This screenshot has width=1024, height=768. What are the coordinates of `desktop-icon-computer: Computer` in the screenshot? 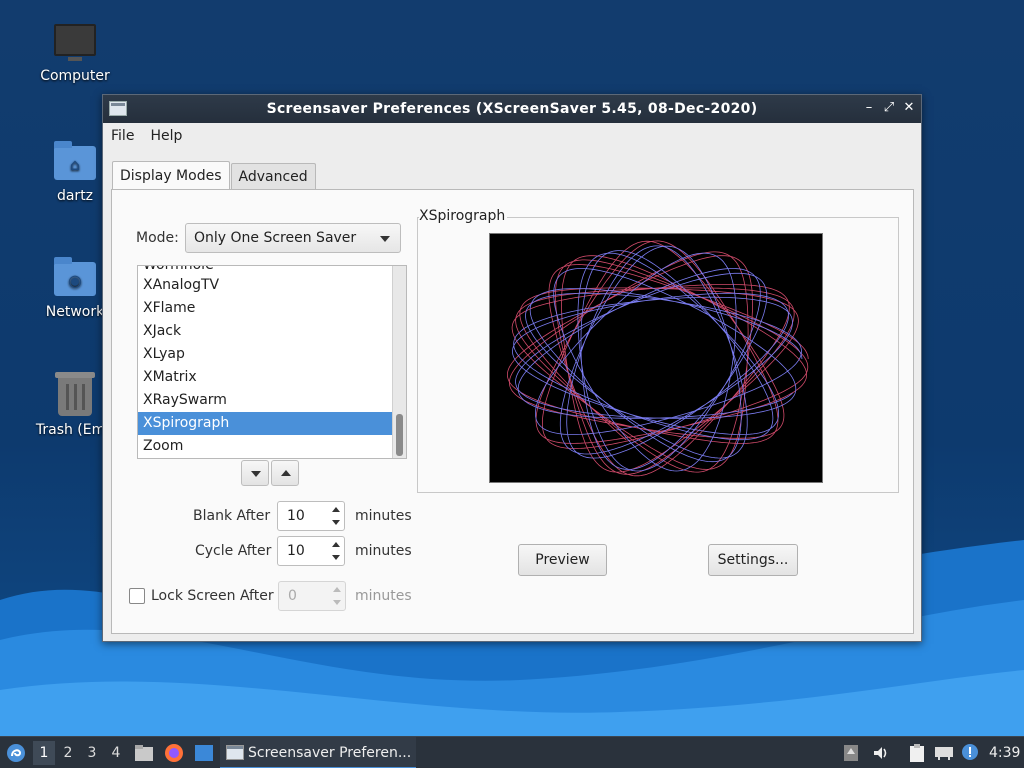 It's located at (75, 54).